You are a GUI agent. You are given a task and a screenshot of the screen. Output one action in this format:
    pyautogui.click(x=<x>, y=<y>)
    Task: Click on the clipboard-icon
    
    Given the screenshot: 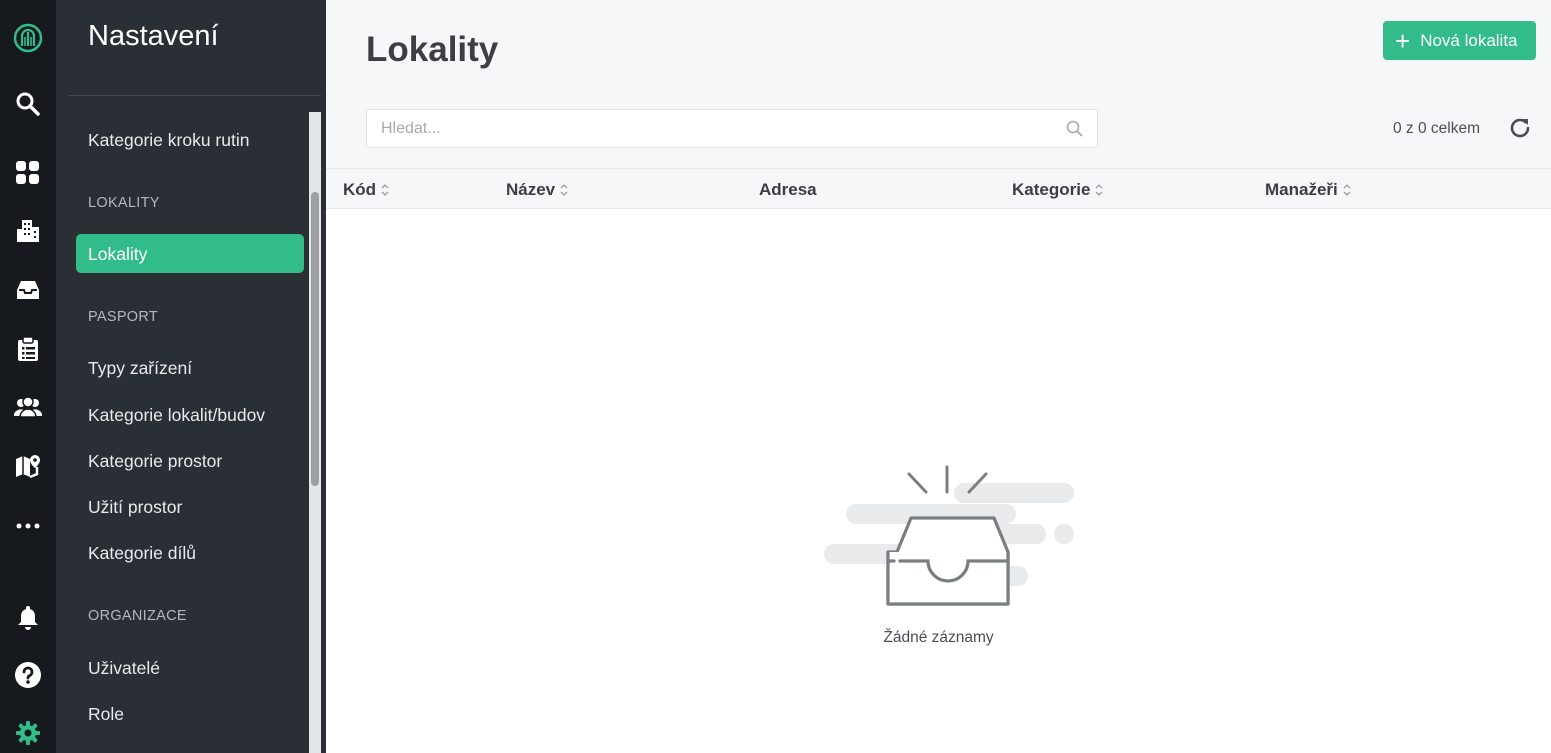 What is the action you would take?
    pyautogui.click(x=28, y=349)
    